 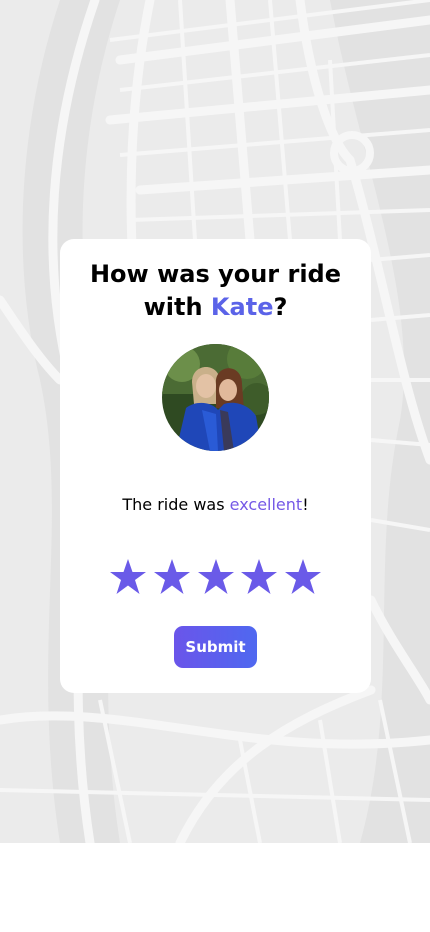 What do you see at coordinates (242, 307) in the screenshot?
I see `driver-name: Kate` at bounding box center [242, 307].